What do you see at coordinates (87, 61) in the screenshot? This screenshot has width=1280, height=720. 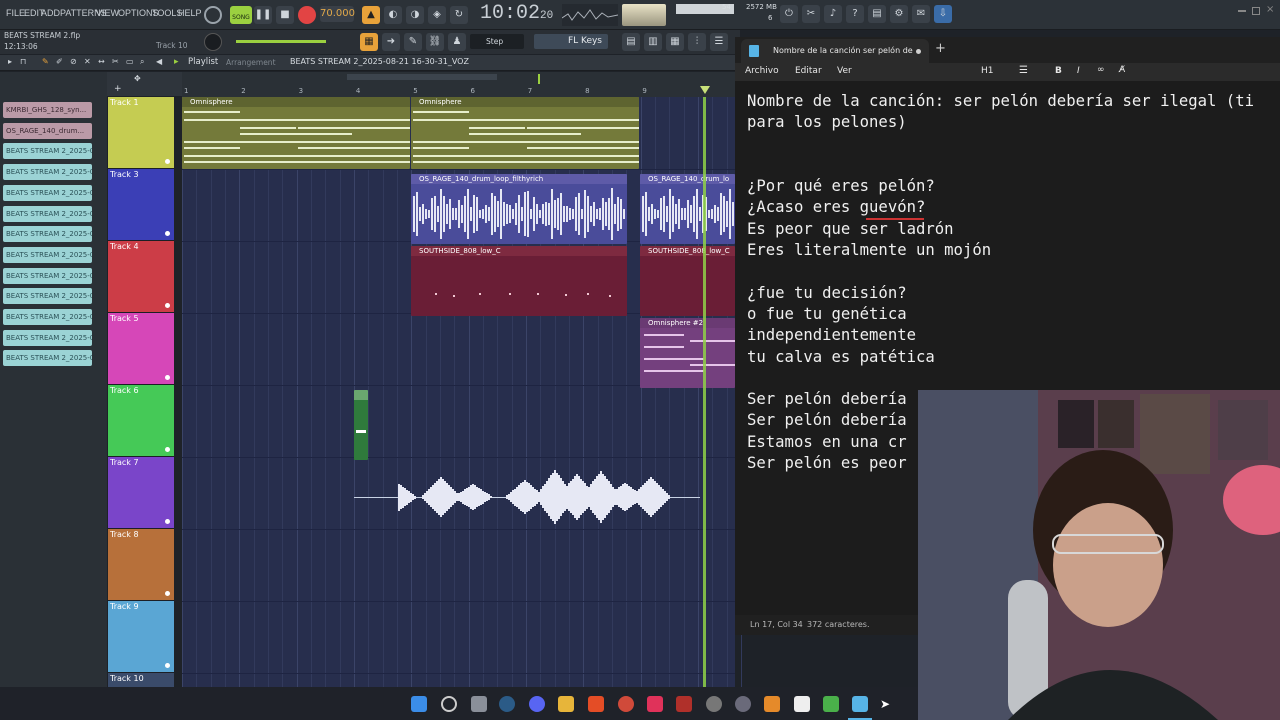 I see `mute-icon: ✕` at bounding box center [87, 61].